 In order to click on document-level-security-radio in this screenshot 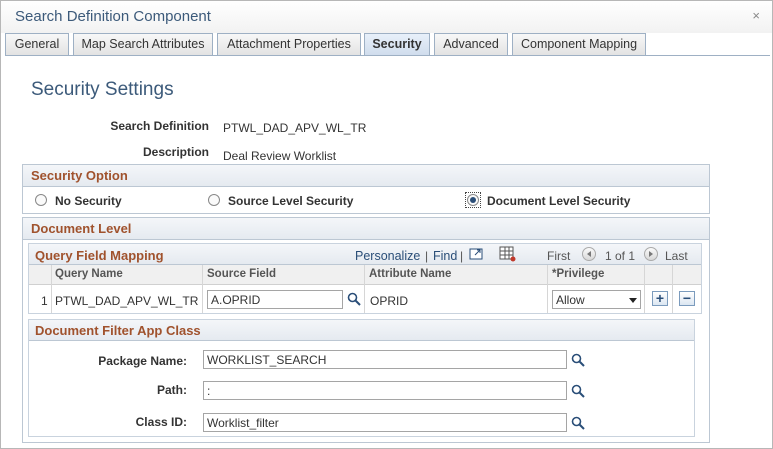, I will do `click(473, 200)`.